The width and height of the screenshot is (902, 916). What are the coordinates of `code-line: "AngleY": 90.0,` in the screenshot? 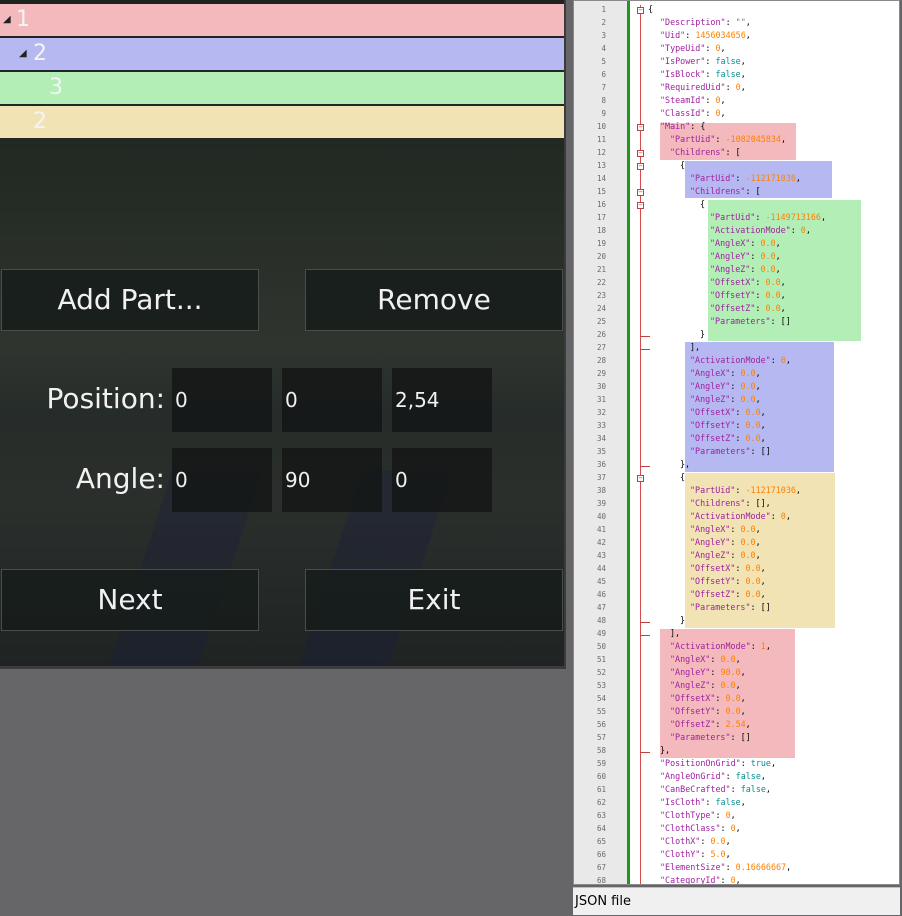 It's located at (708, 672).